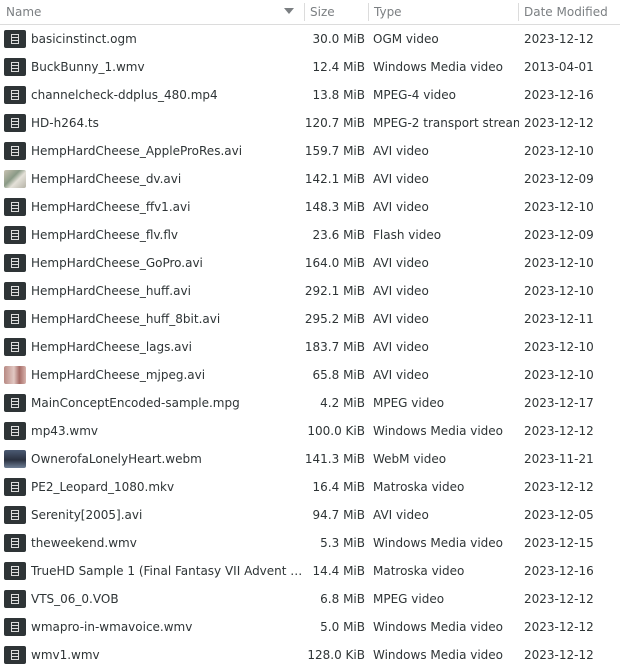  What do you see at coordinates (410, 459) in the screenshot?
I see `file-type: WebM video` at bounding box center [410, 459].